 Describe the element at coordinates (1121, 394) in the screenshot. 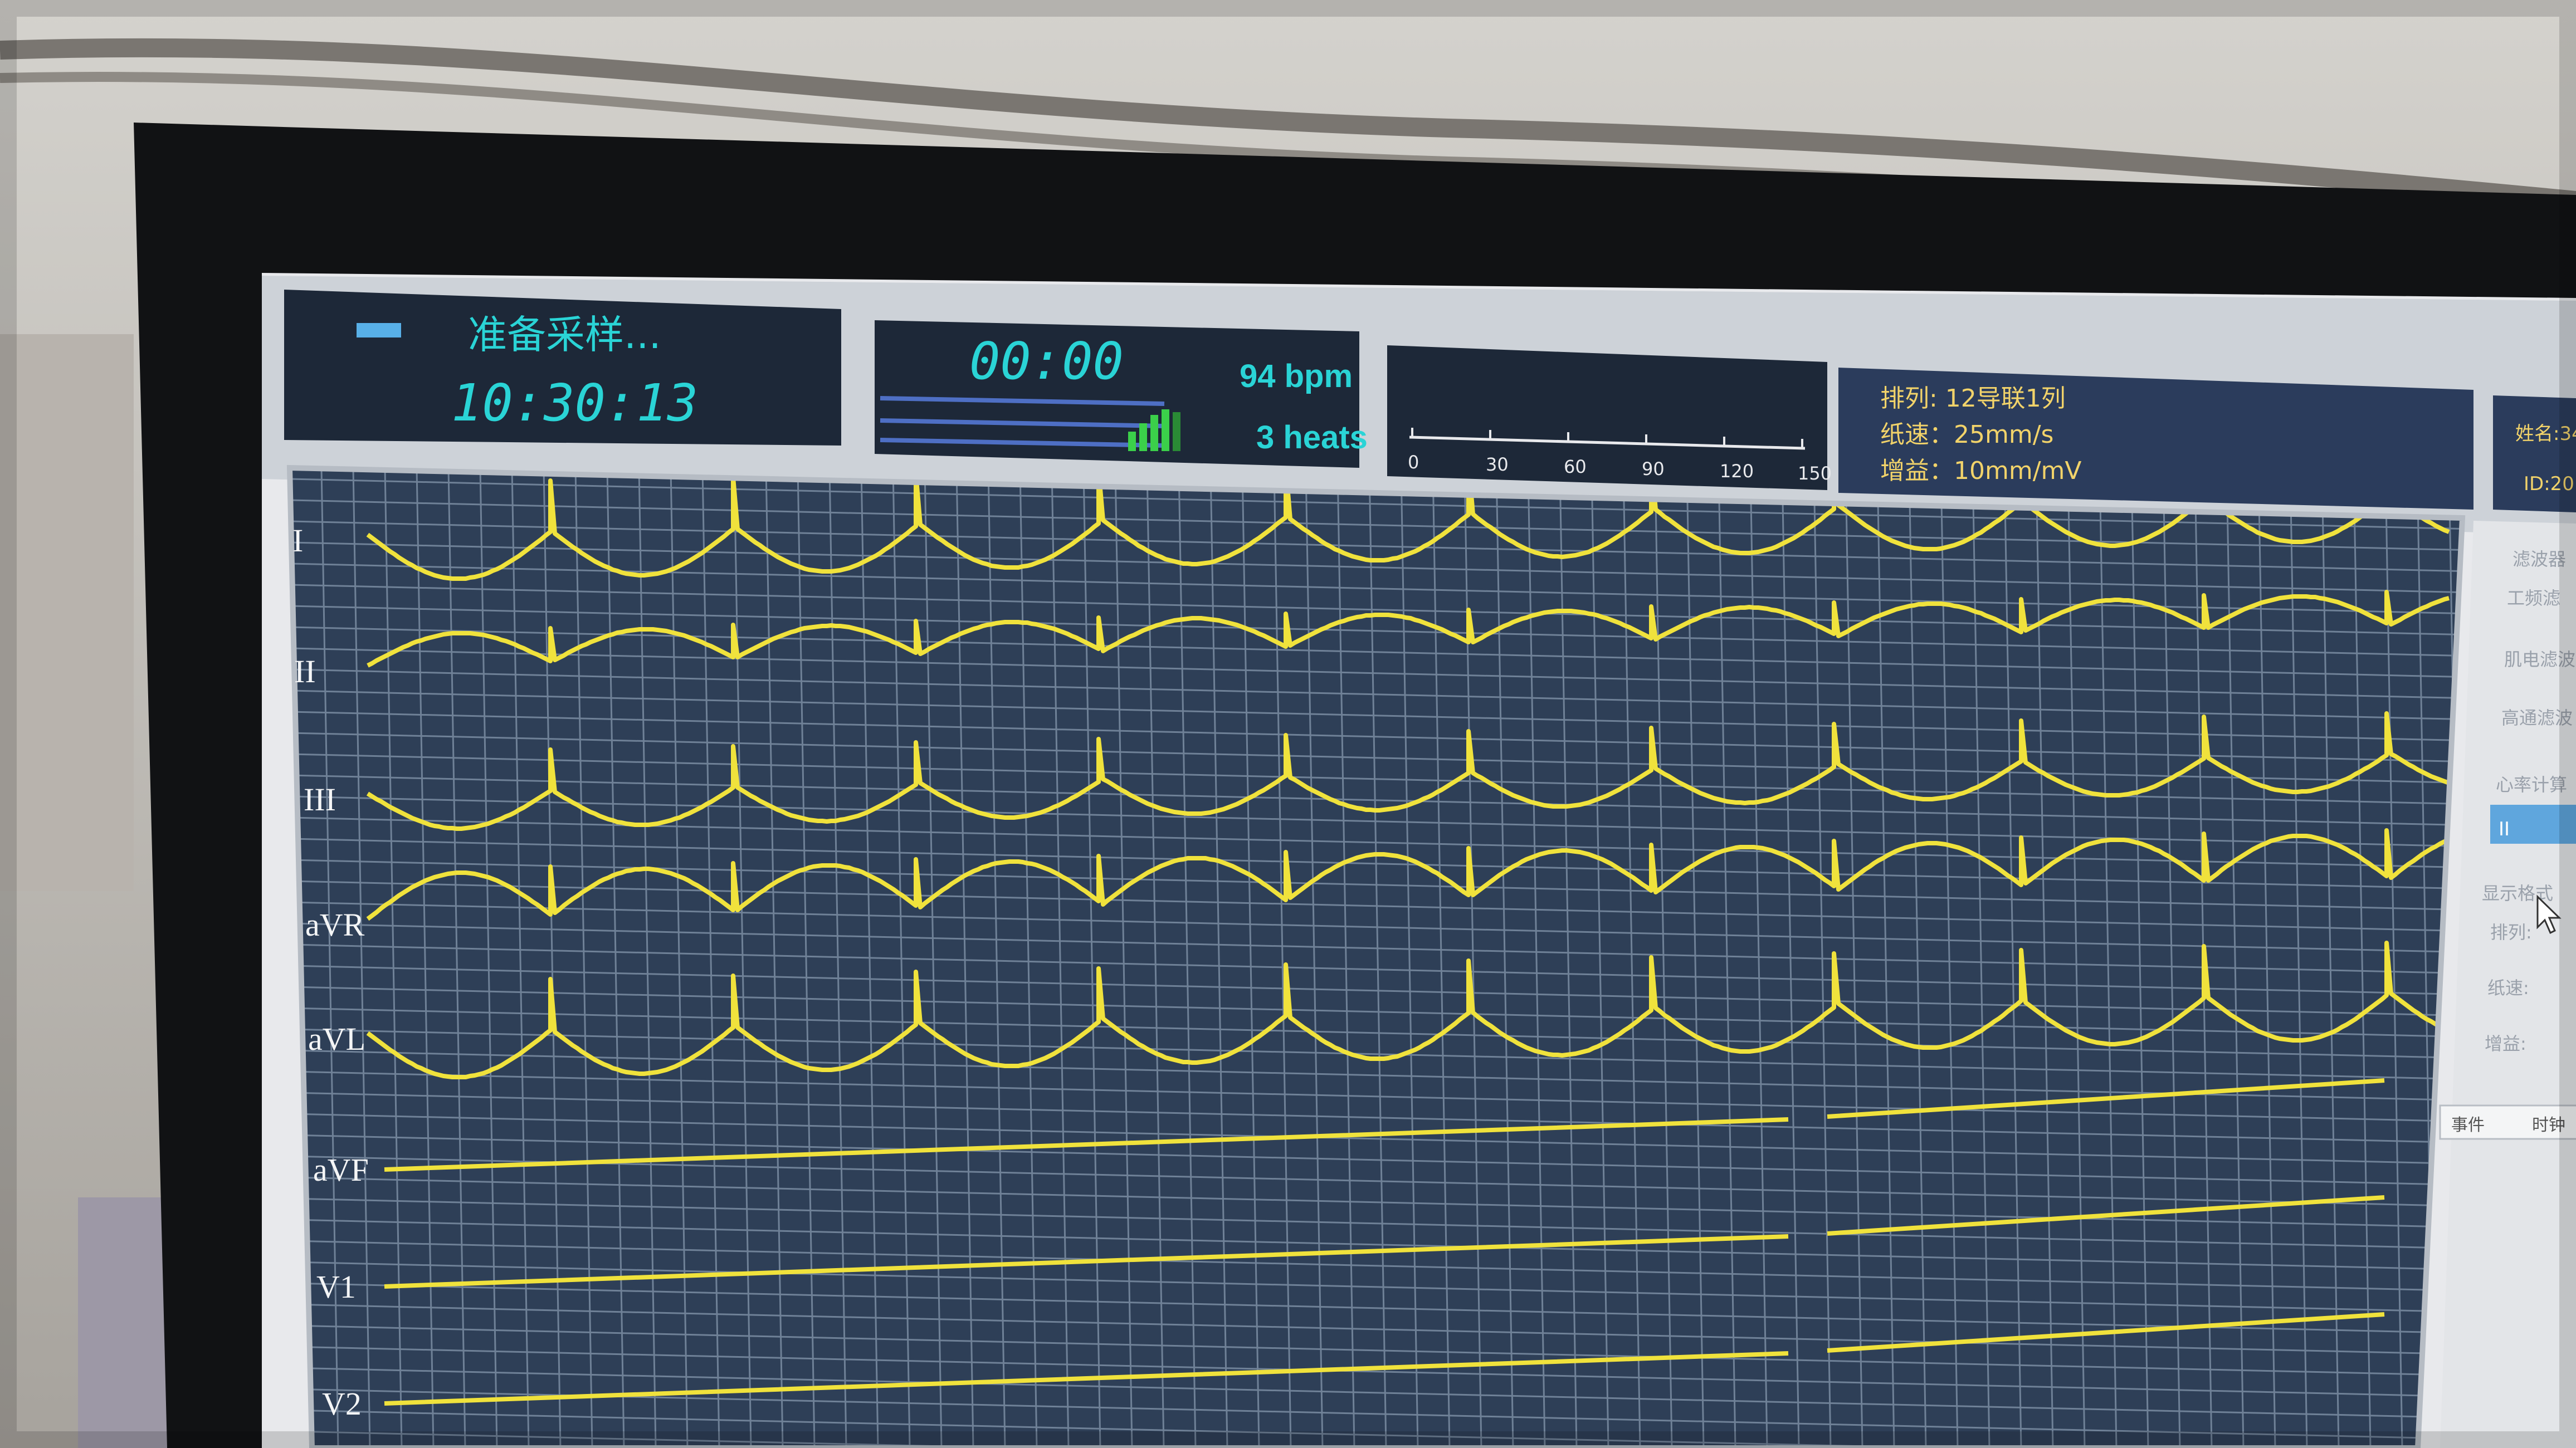

I see `timer-panel: 00:00 94 bpm 3 heats` at that location.